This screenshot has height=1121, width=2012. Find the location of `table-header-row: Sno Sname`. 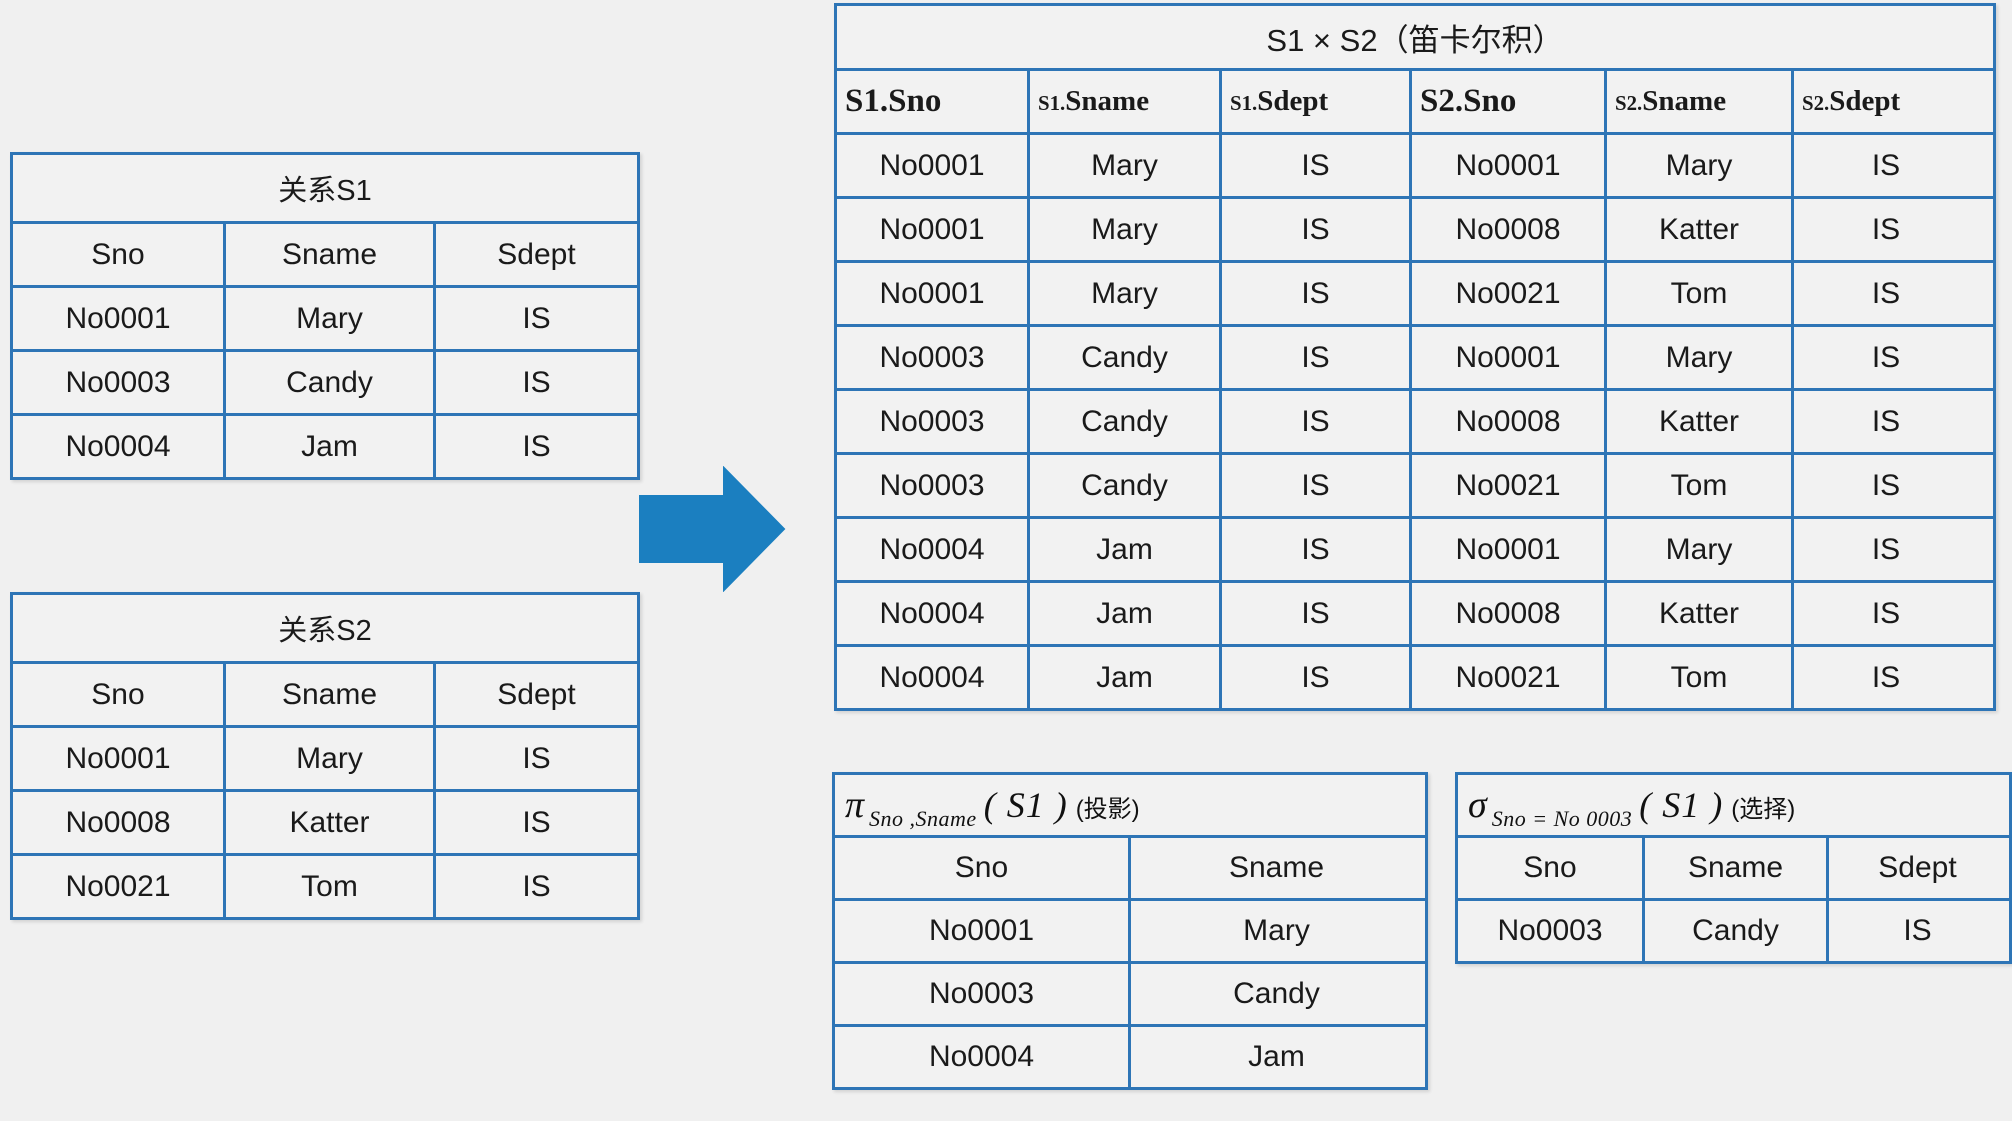

table-header-row: Sno Sname is located at coordinates (1130, 866).